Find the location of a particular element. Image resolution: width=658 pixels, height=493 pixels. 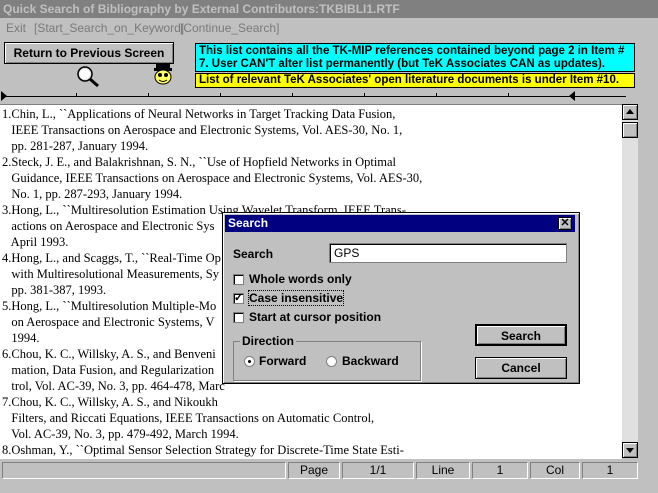

start-at-cursor-label: Start at cursor position is located at coordinates (315, 317).